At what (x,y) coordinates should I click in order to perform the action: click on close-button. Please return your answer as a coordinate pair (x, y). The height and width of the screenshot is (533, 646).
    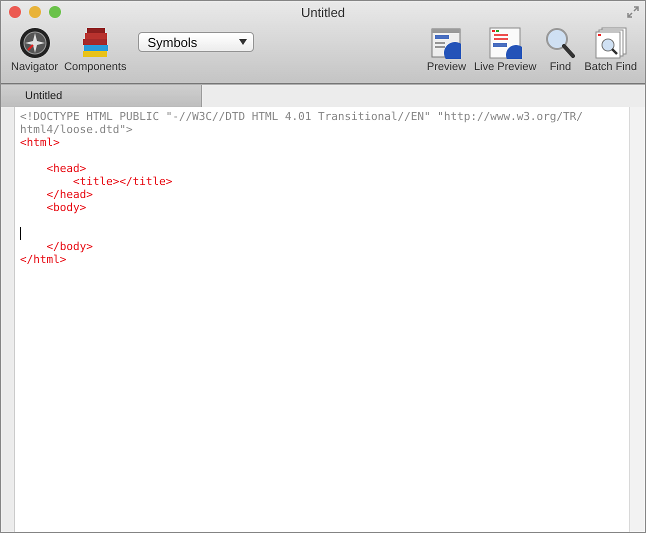
    Looking at the image, I should click on (15, 12).